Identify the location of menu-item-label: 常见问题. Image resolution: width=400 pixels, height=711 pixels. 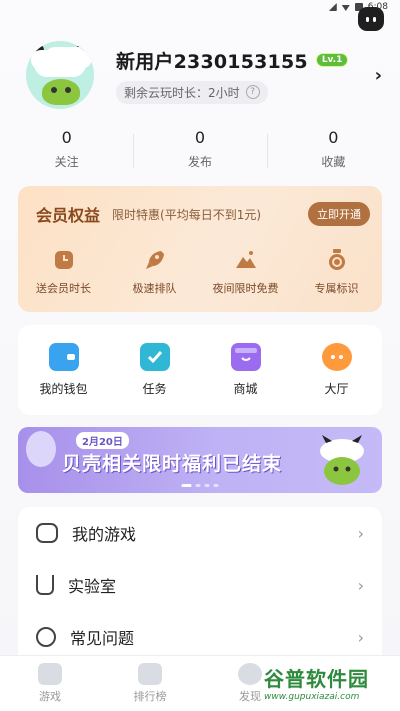
(102, 638).